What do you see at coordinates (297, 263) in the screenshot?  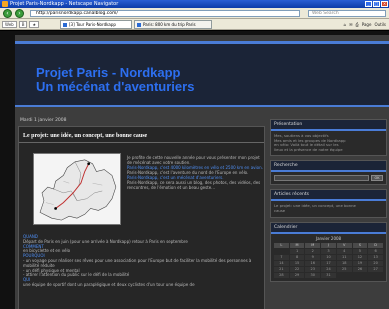 I see `calendar-day: 15` at bounding box center [297, 263].